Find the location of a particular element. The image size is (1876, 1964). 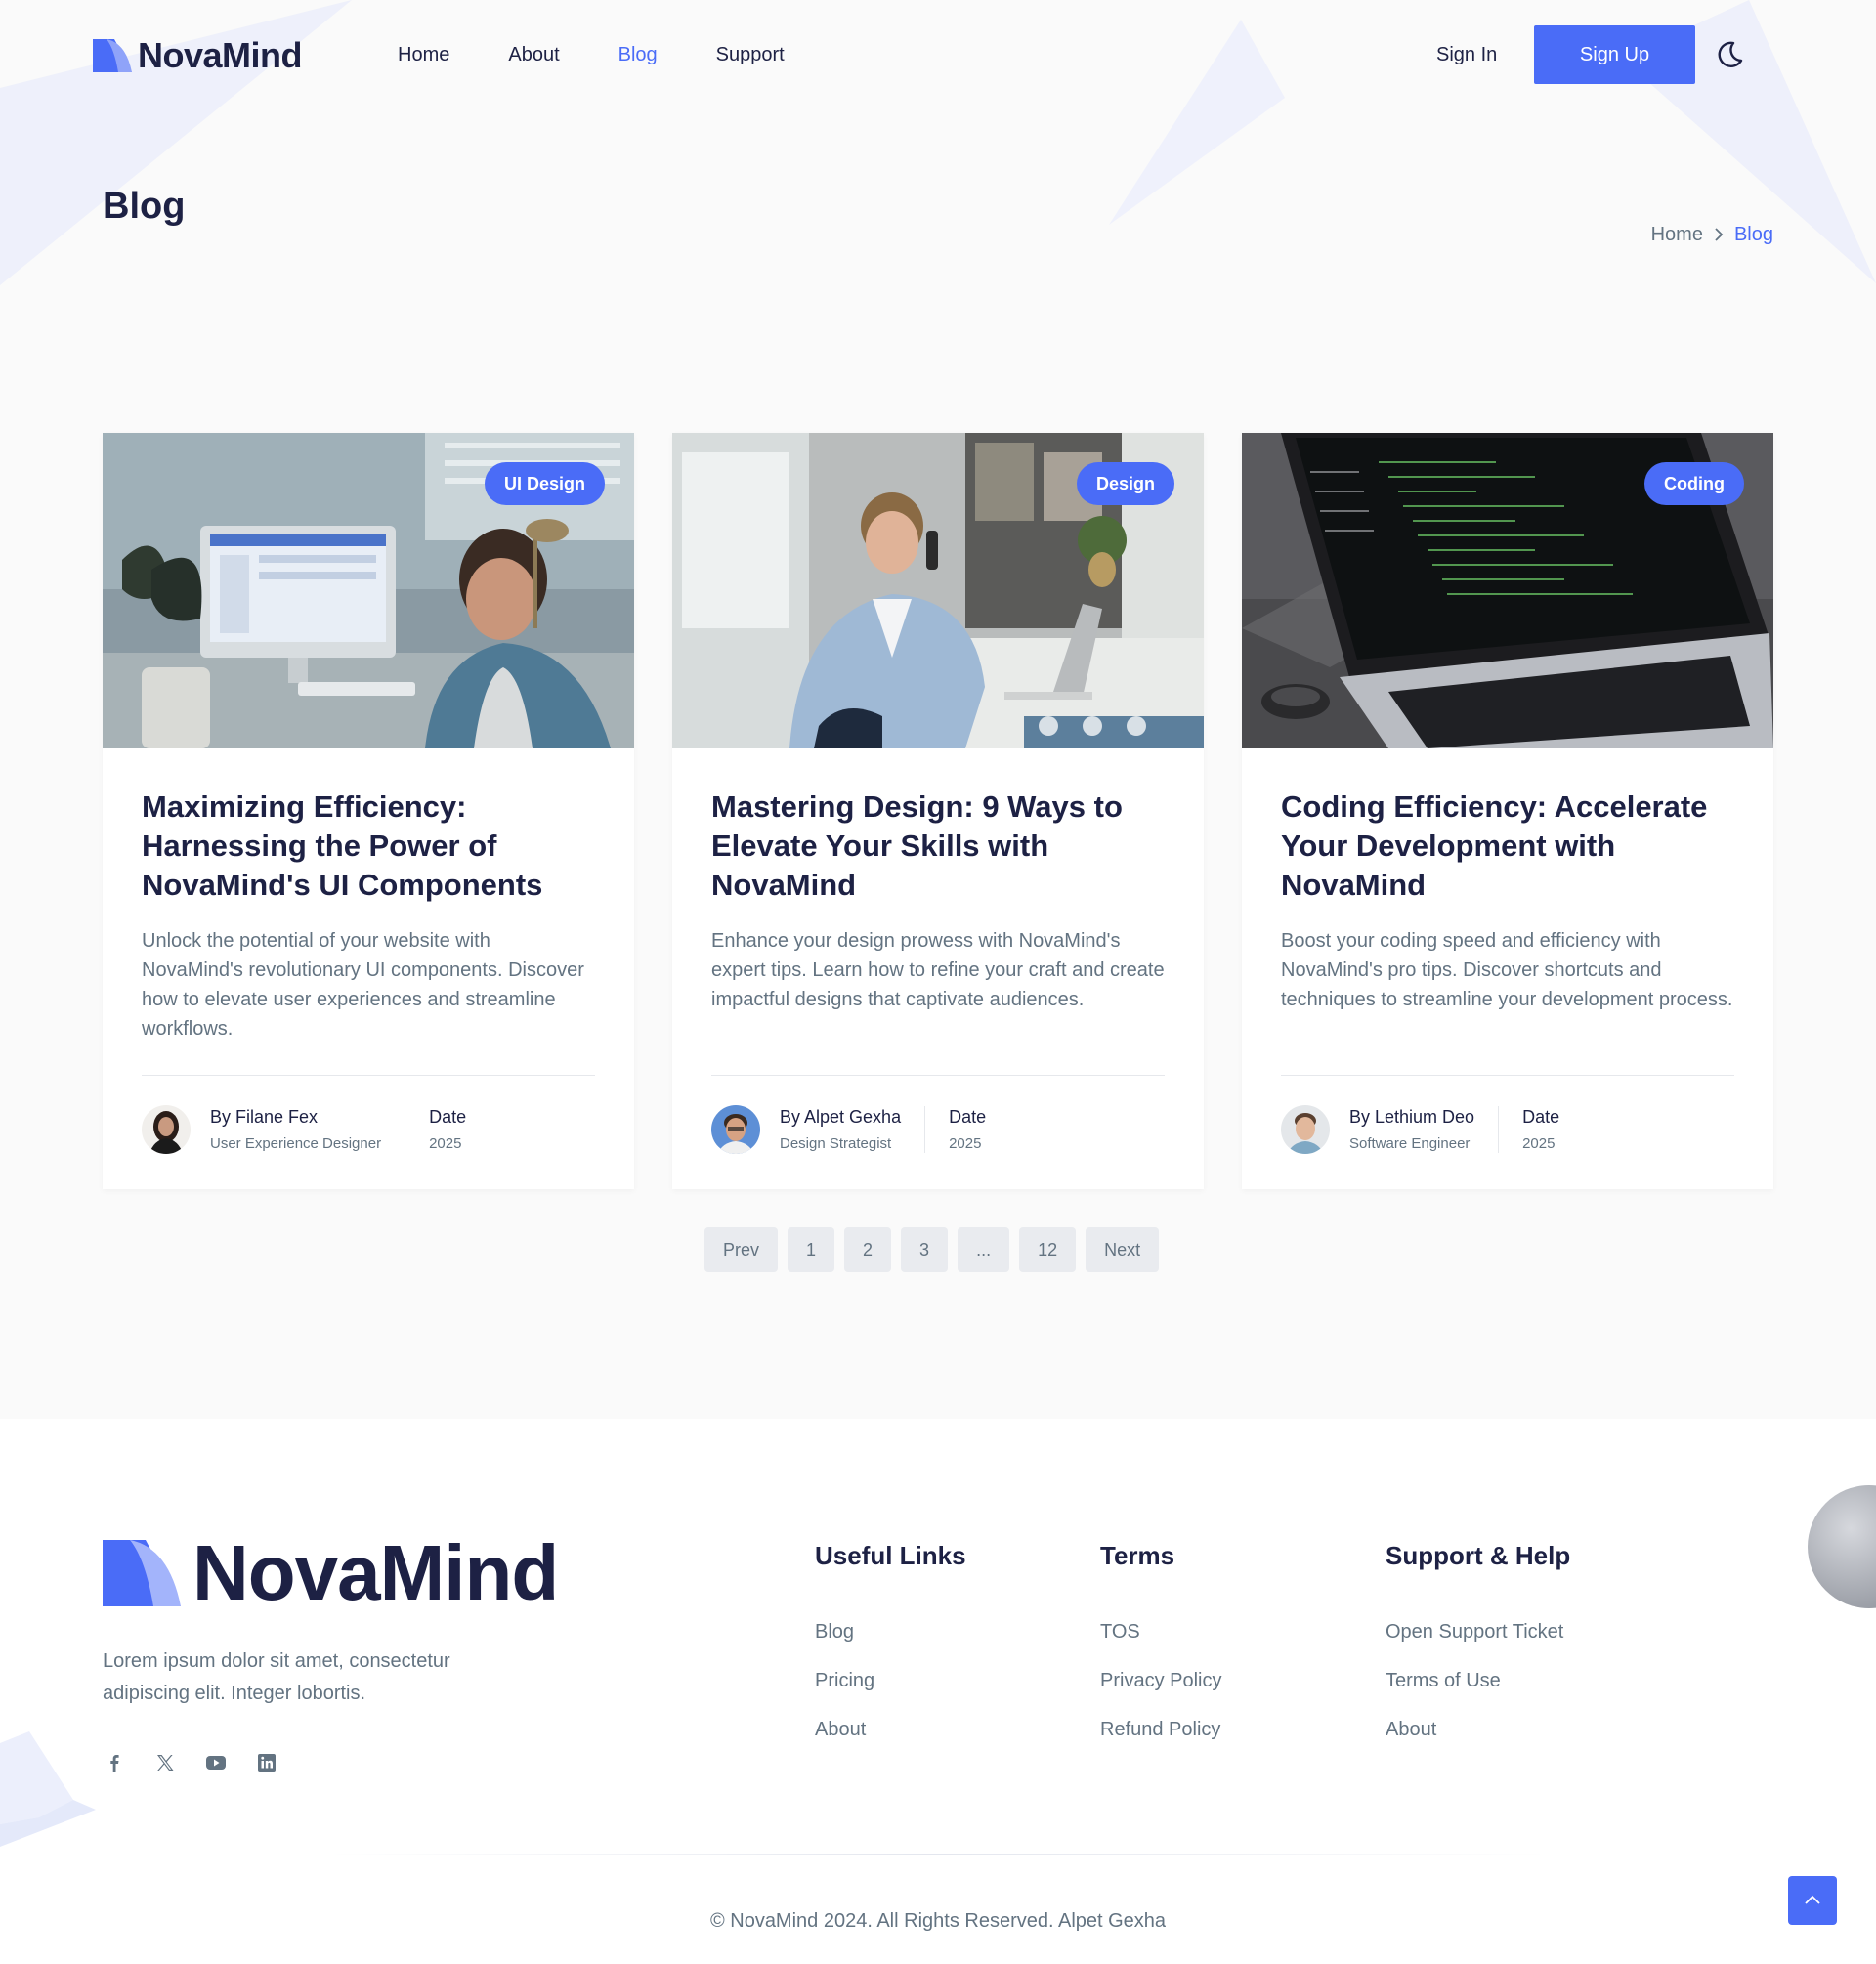

footer-link-blog: Blog is located at coordinates (890, 1632).